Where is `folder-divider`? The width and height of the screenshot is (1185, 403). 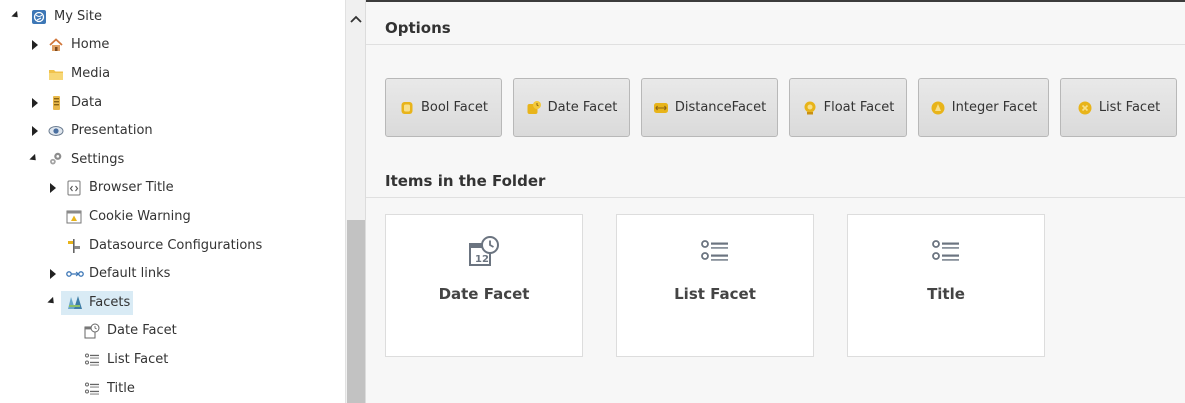 folder-divider is located at coordinates (775, 197).